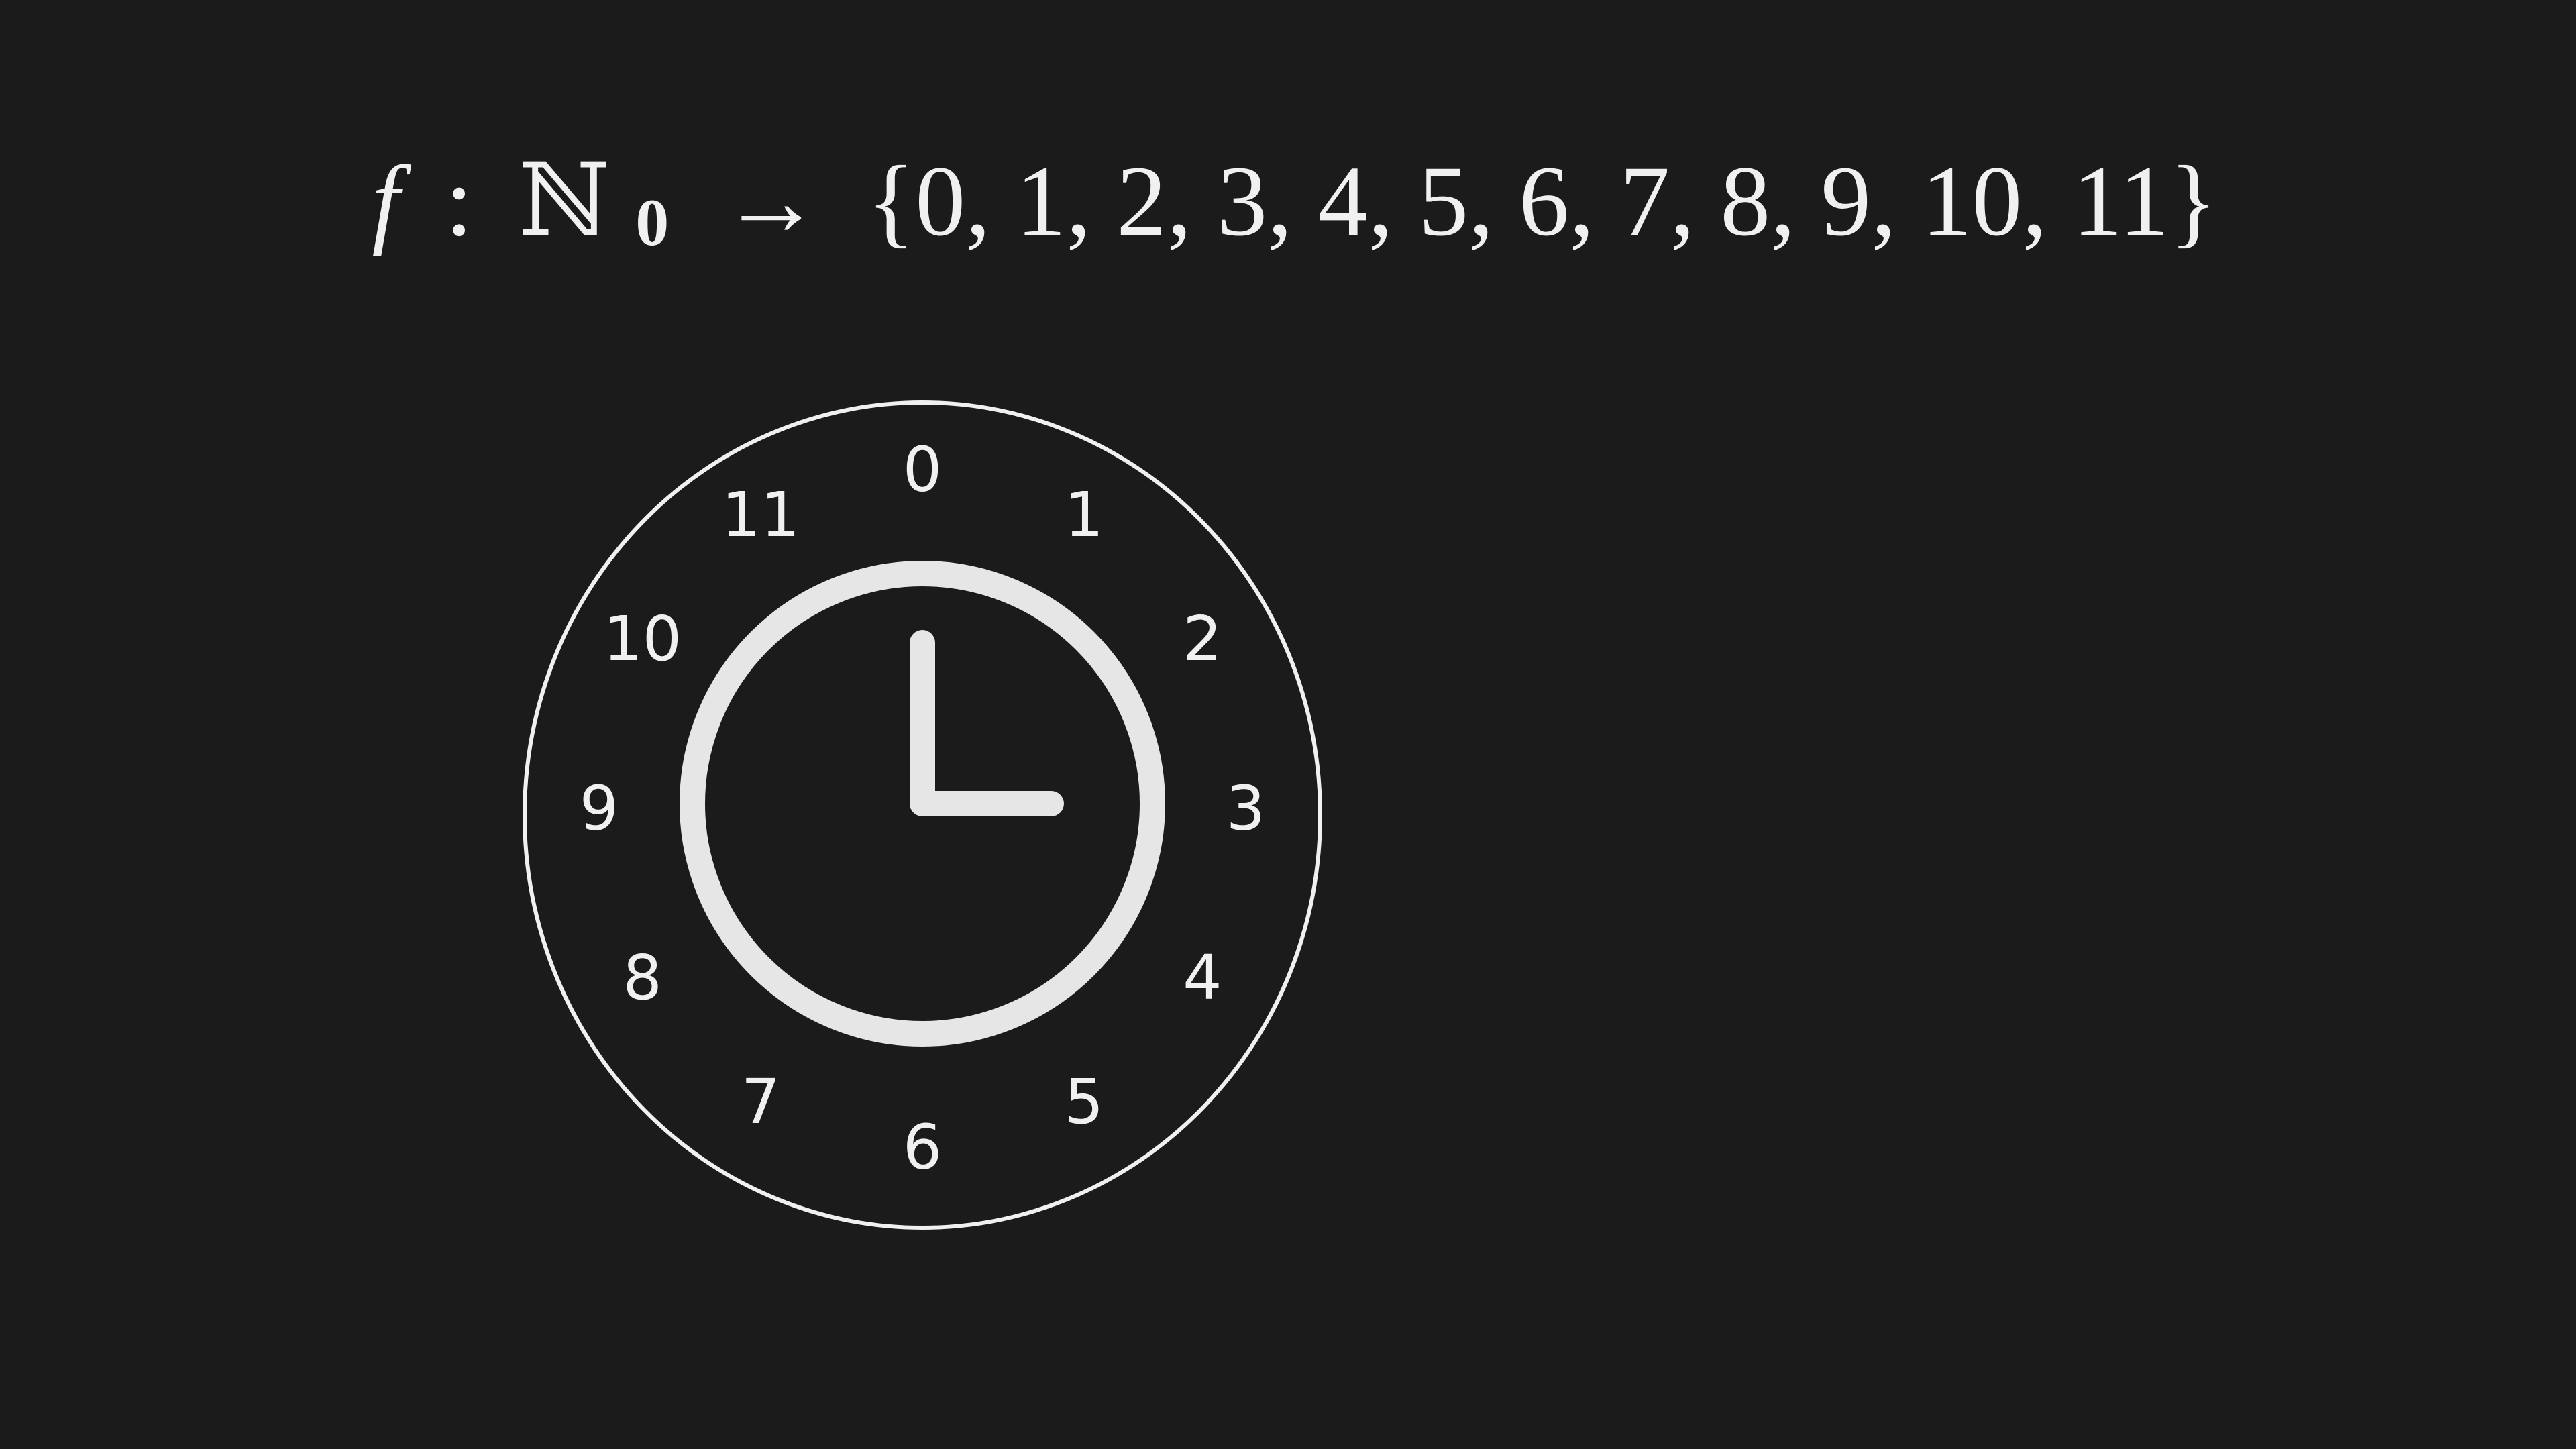 This screenshot has height=1449, width=2576. Describe the element at coordinates (1202, 978) in the screenshot. I see `dial-number-4: 4` at that location.